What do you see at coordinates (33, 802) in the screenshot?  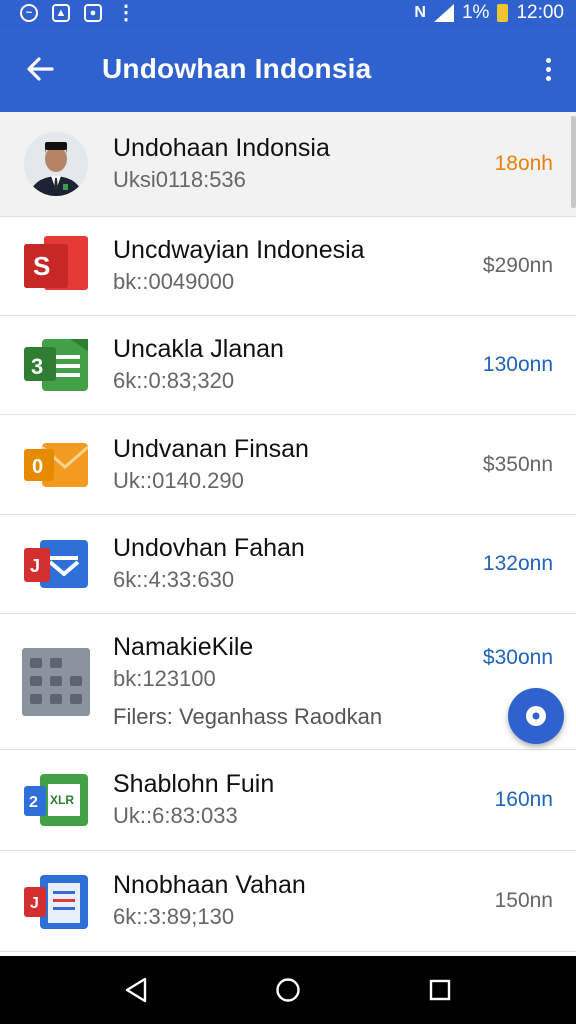 I see `svg-text: 2` at bounding box center [33, 802].